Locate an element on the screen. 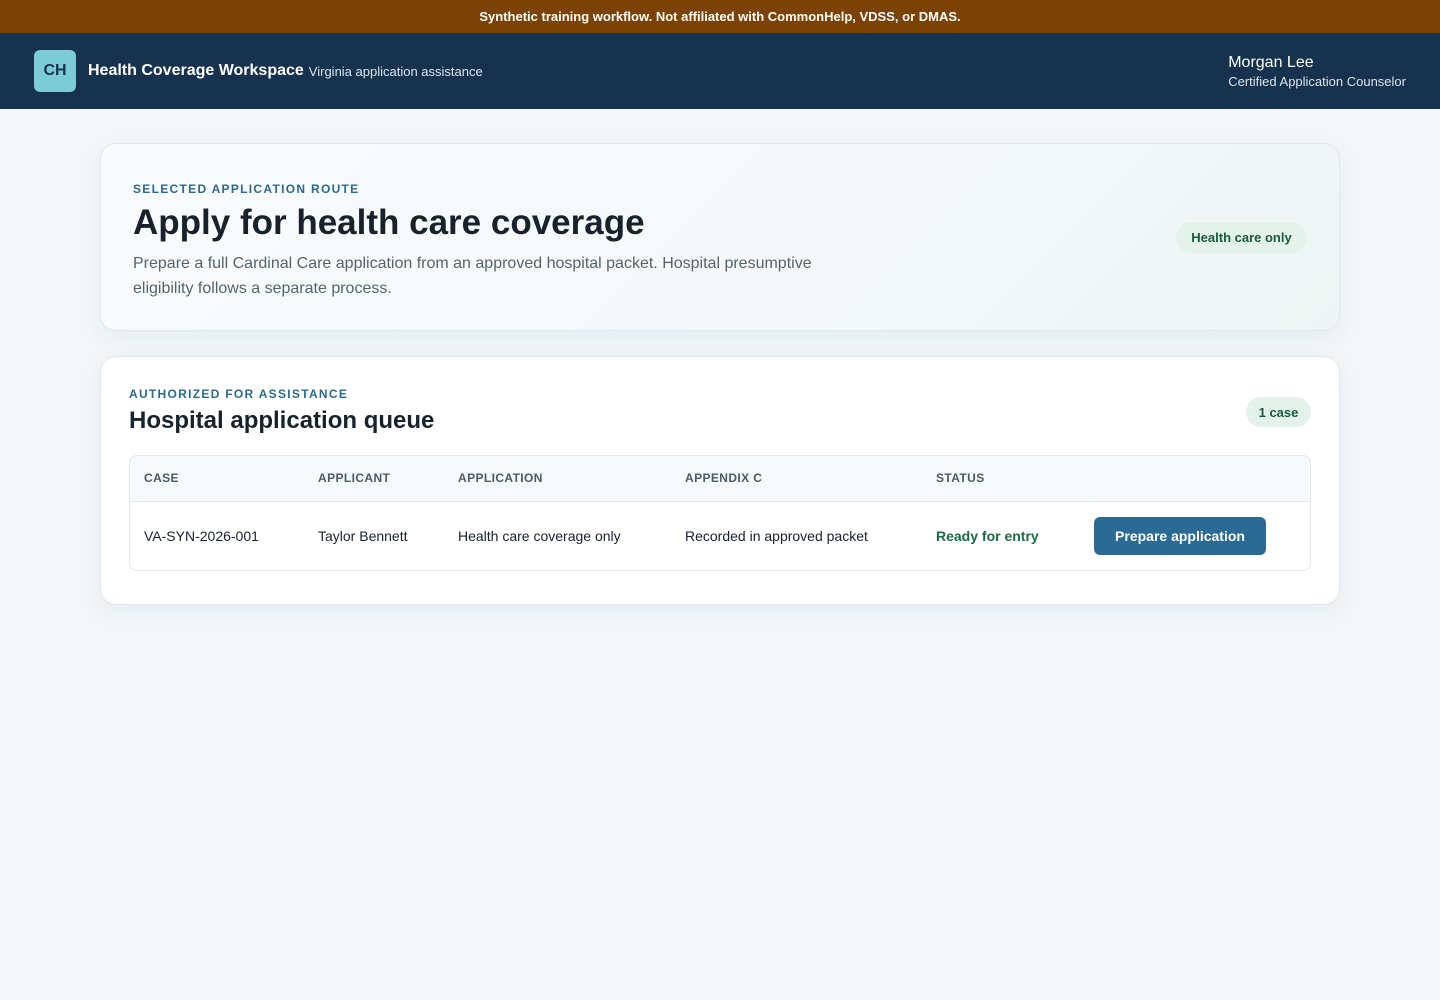 The image size is (1440, 1000). case-count-badge: 1 case is located at coordinates (1278, 412).